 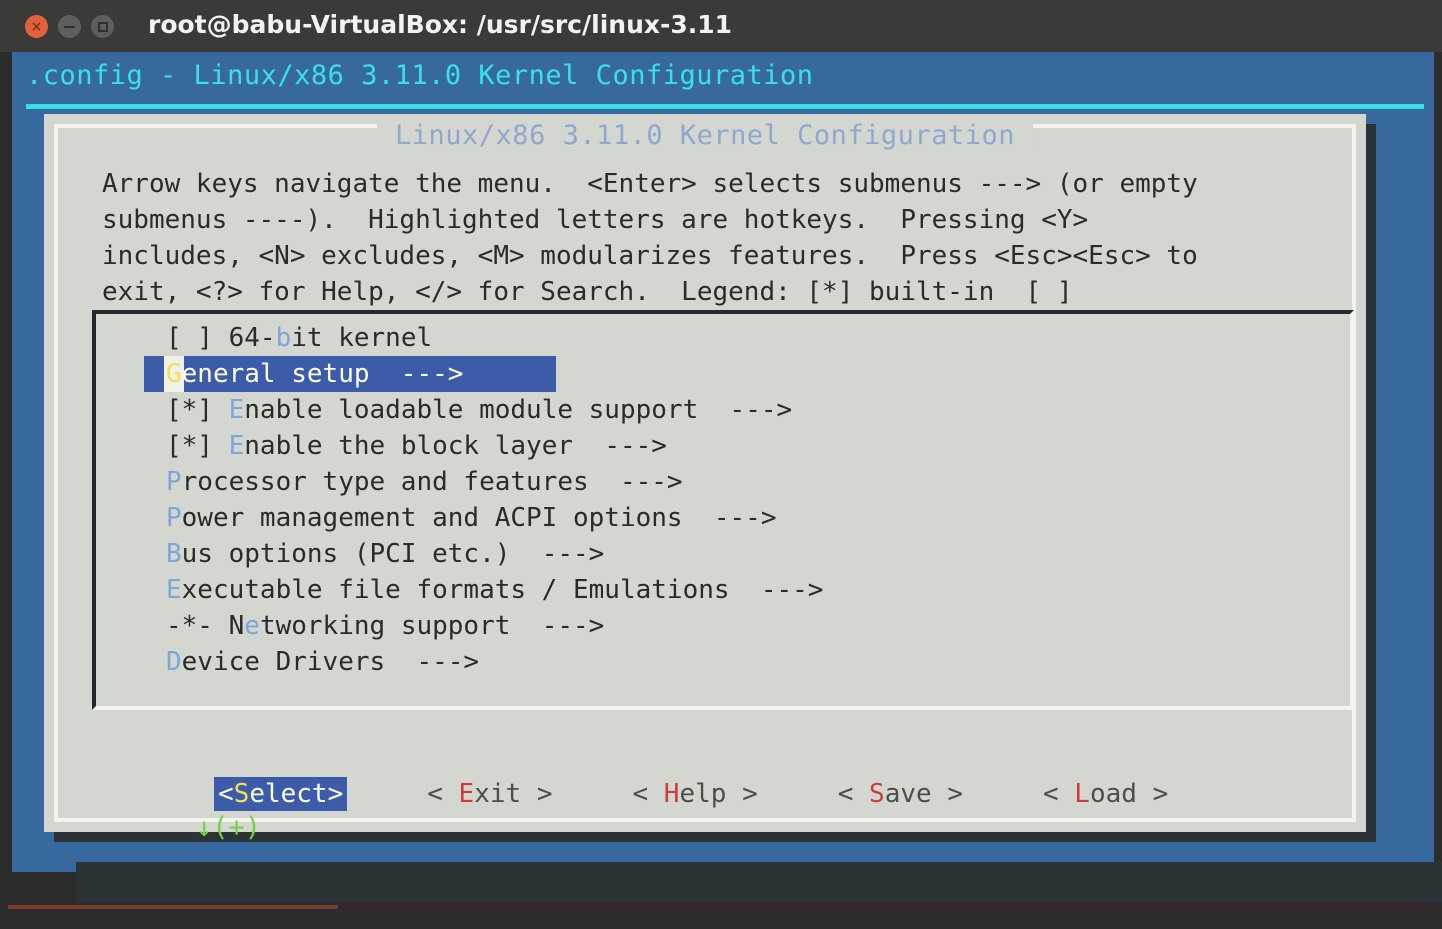 What do you see at coordinates (671, 794) in the screenshot?
I see `button-hotkey: H` at bounding box center [671, 794].